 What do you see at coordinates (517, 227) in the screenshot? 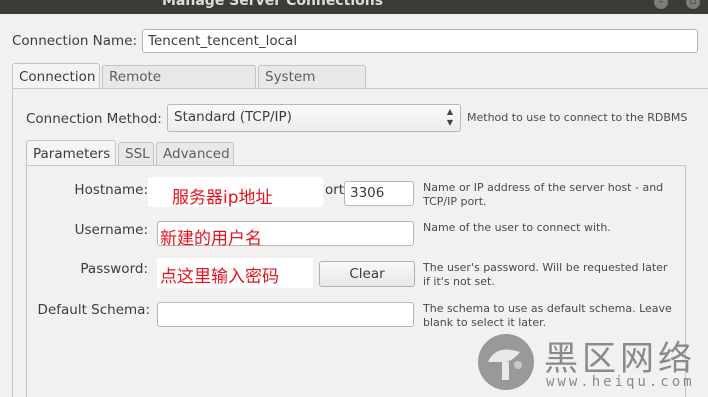
I see `username-help: Name of the user to connect with.` at bounding box center [517, 227].